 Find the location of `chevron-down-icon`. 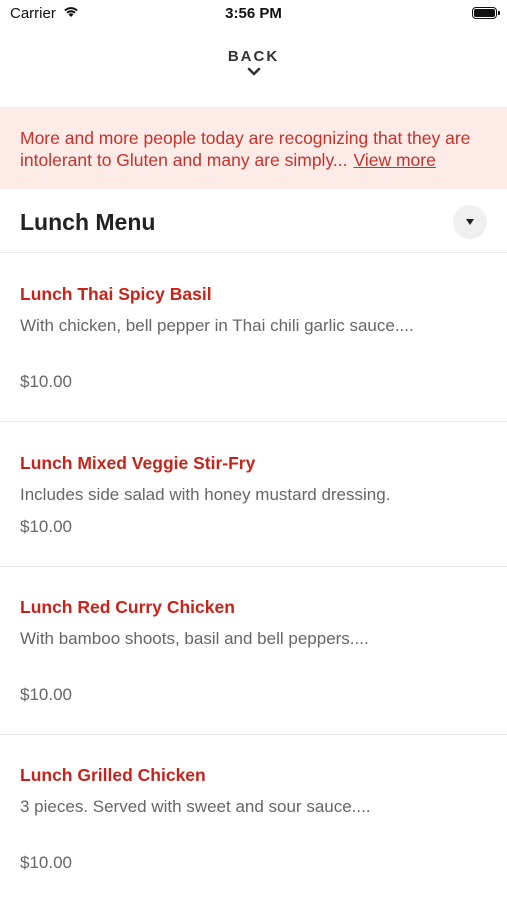

chevron-down-icon is located at coordinates (253, 71).